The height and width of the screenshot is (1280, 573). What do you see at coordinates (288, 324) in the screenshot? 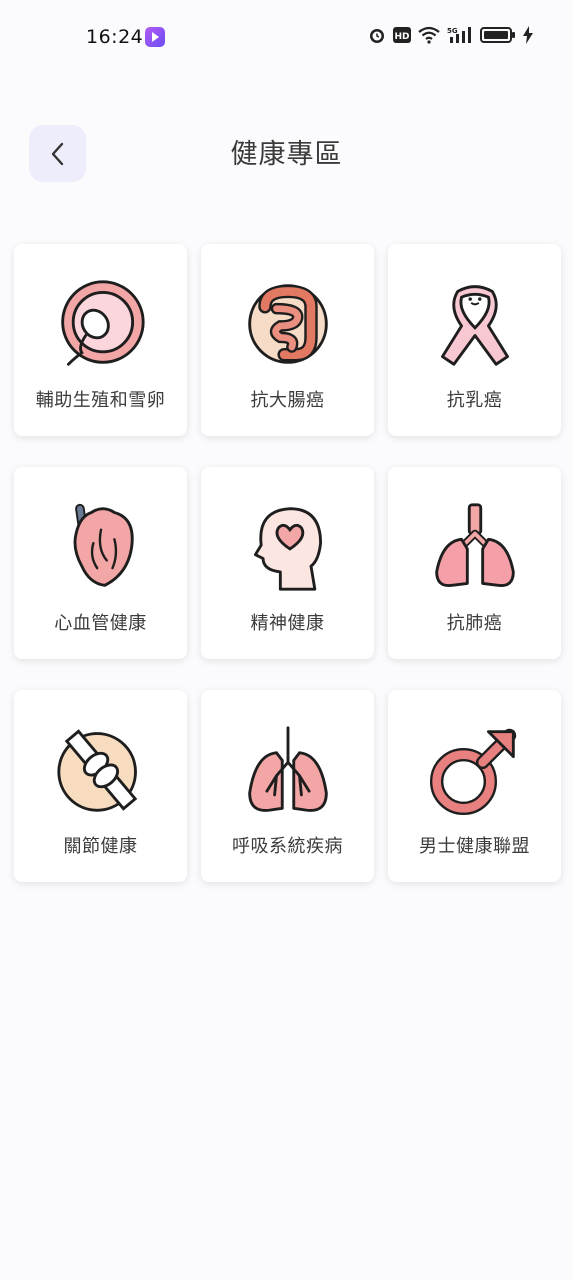
I see `intestine-icon` at bounding box center [288, 324].